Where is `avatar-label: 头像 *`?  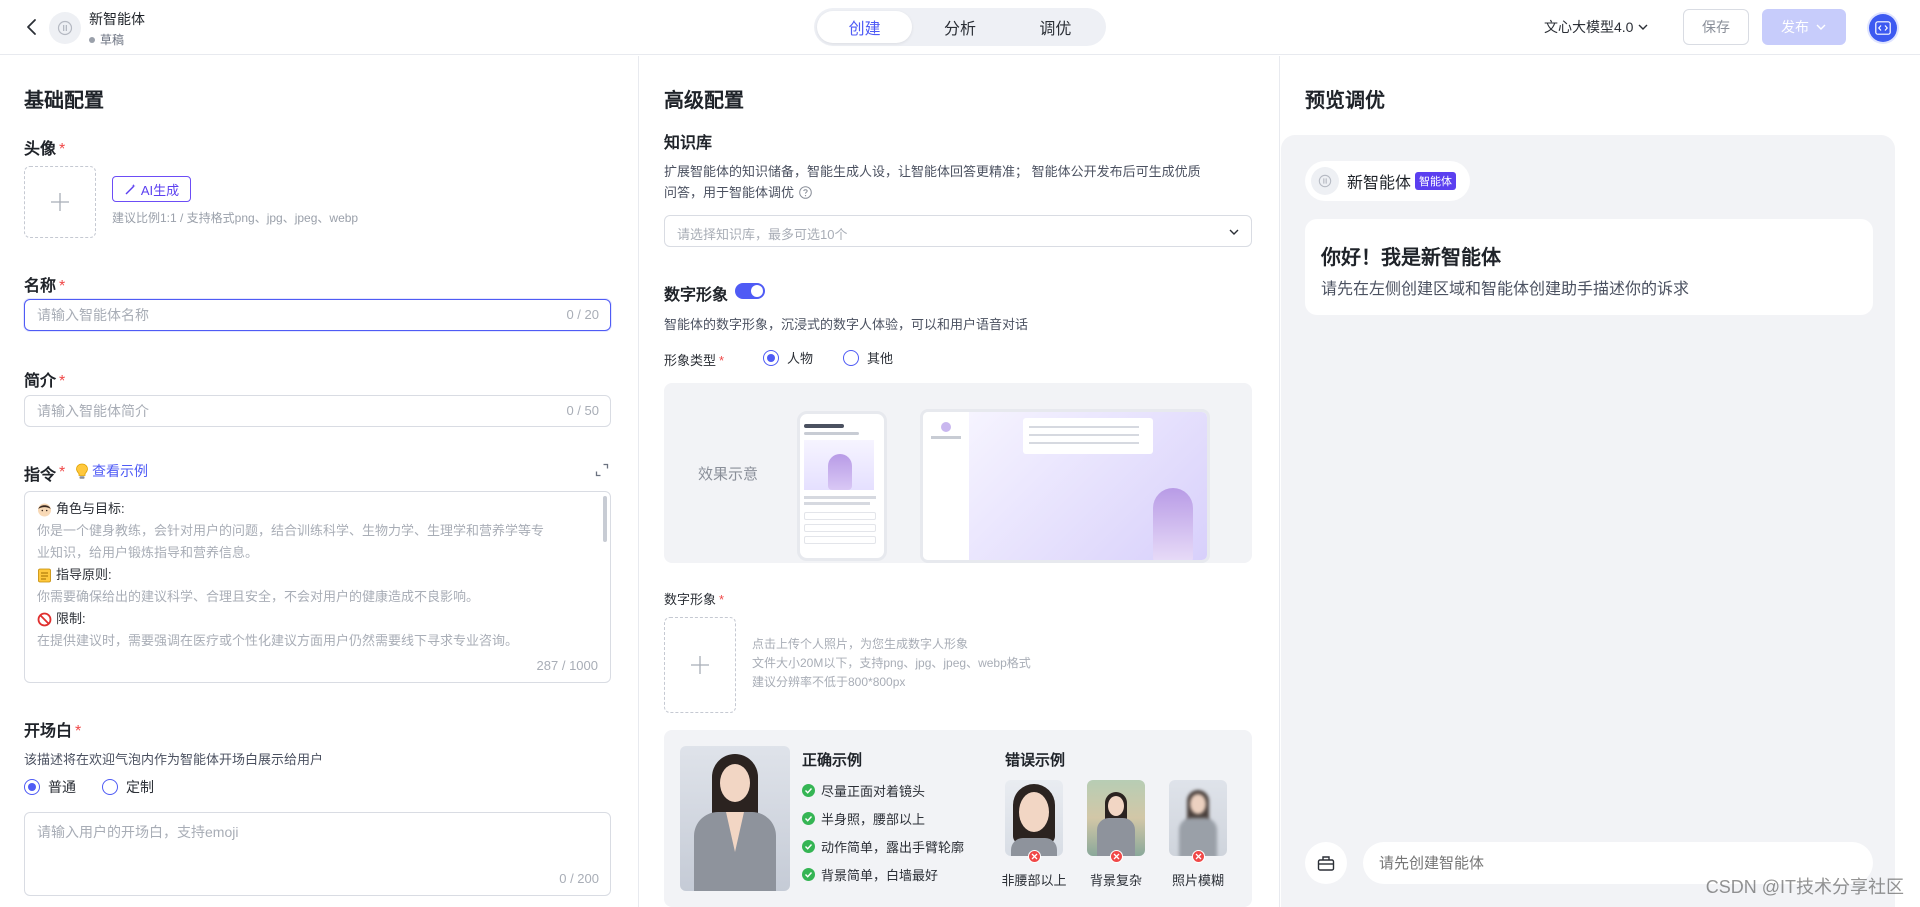
avatar-label: 头像 * is located at coordinates (45, 149).